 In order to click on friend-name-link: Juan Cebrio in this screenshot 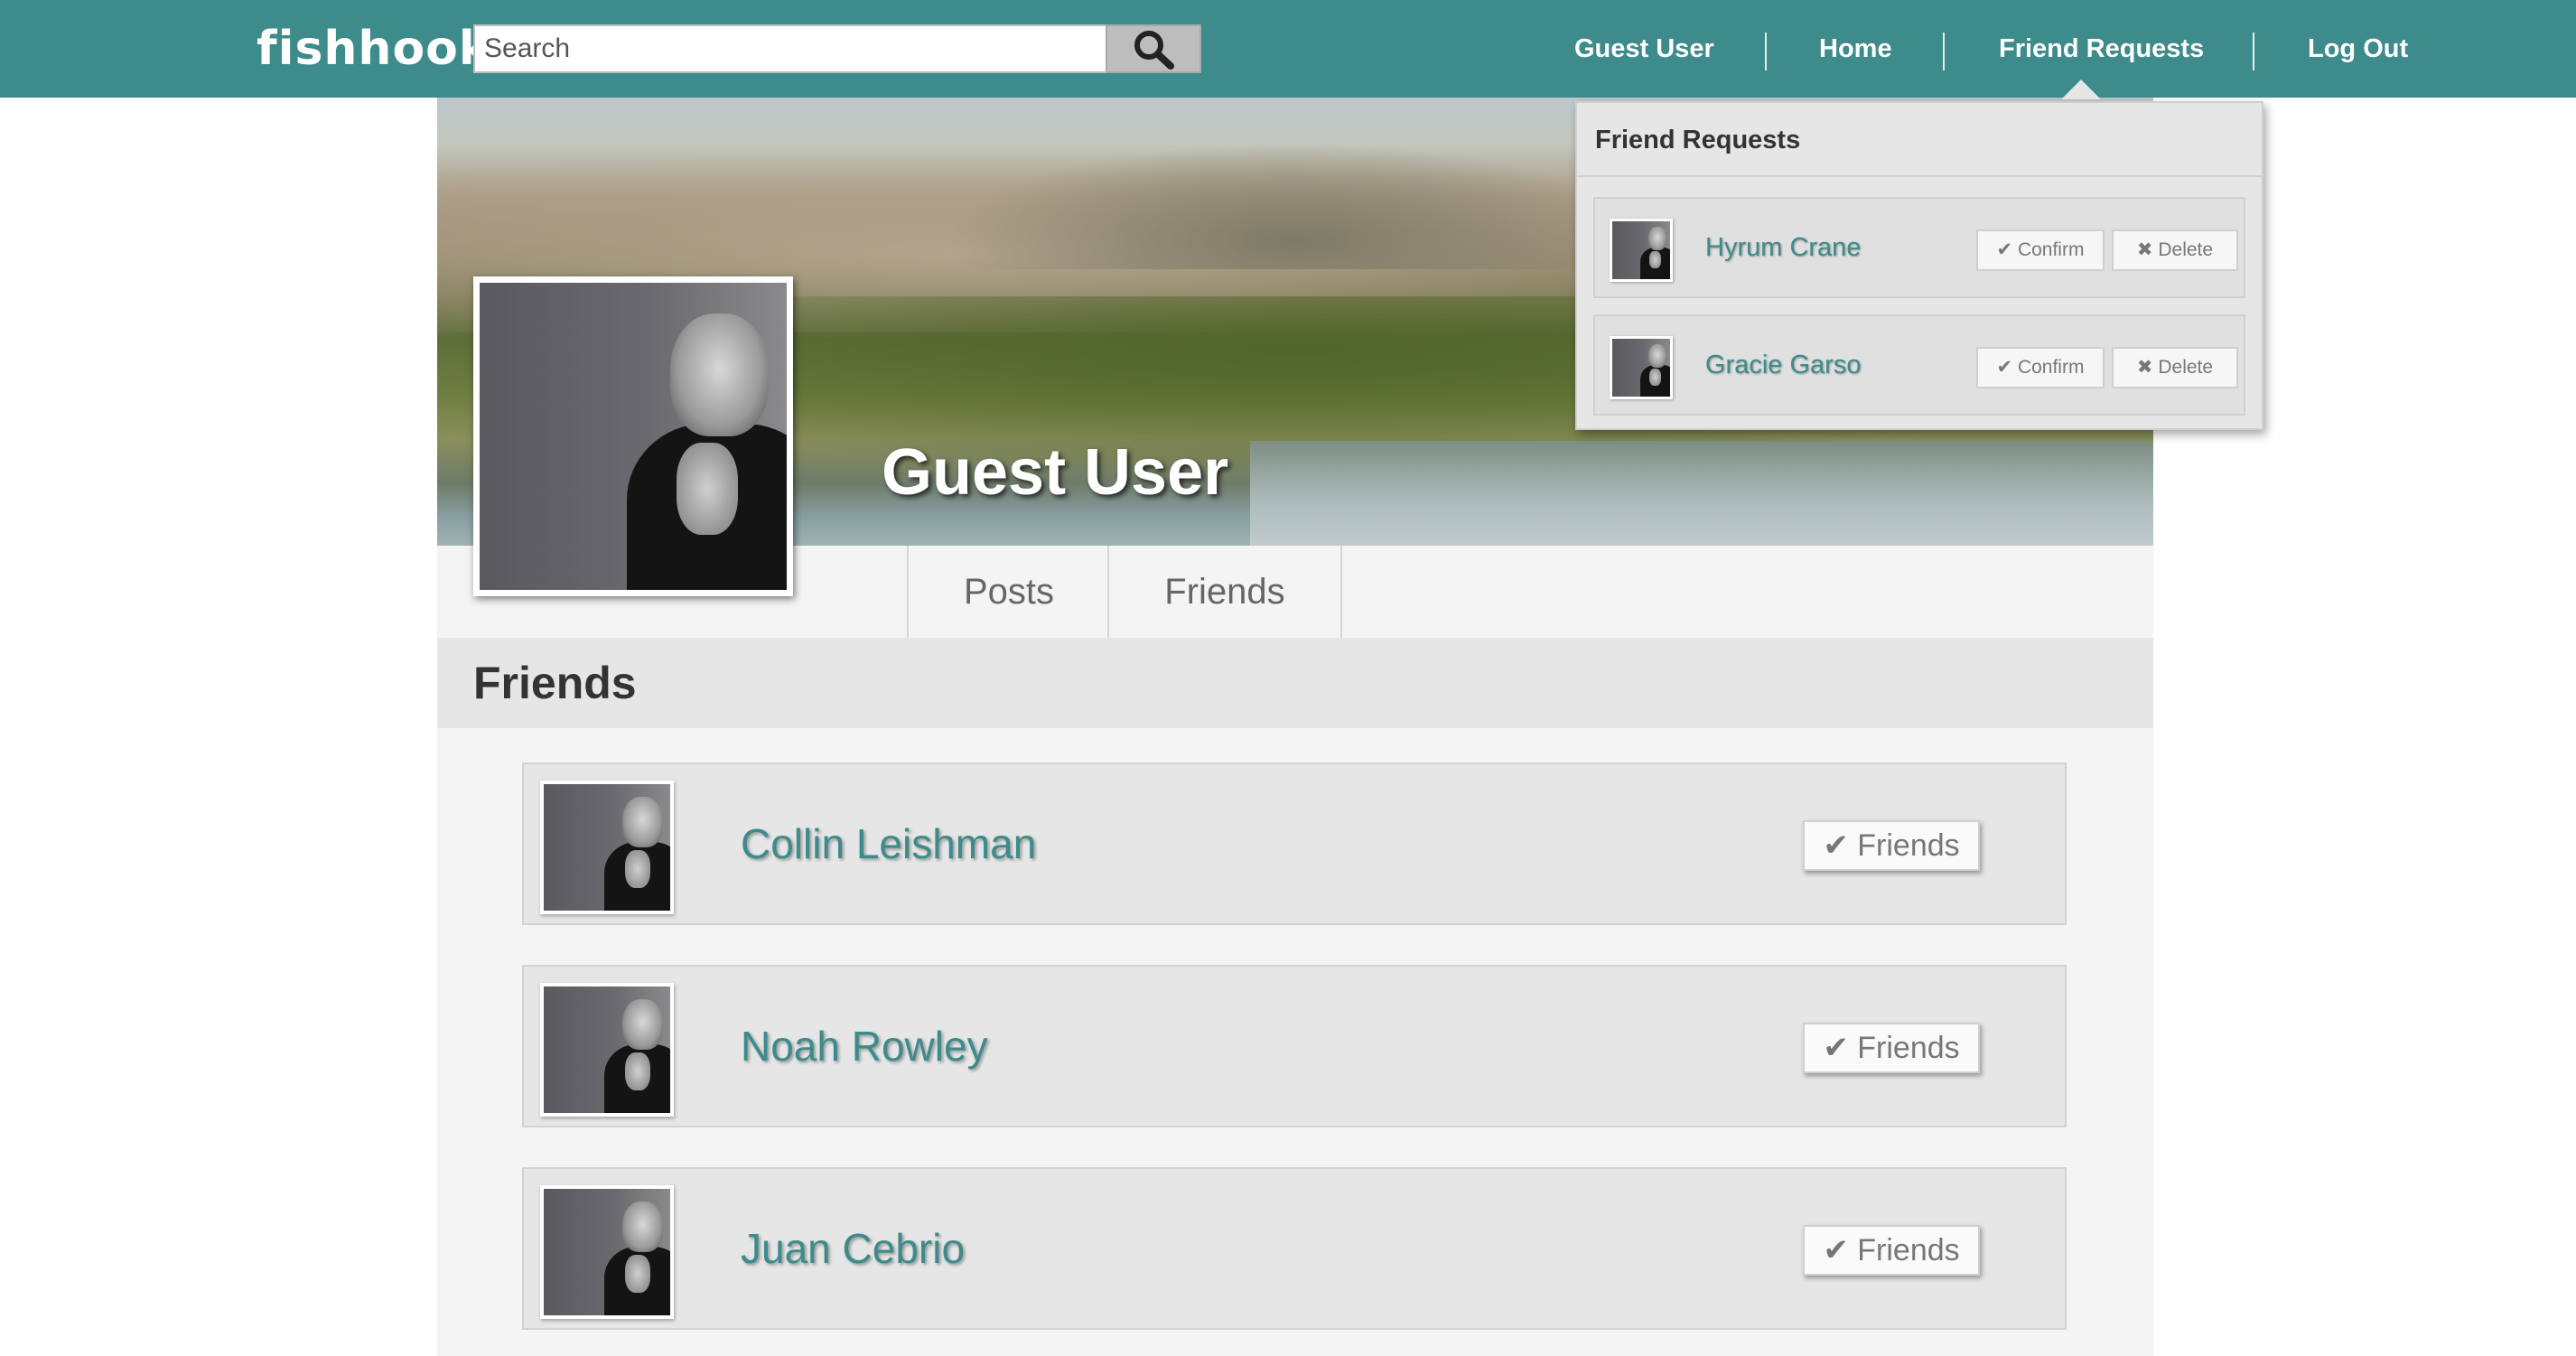, I will do `click(853, 1248)`.